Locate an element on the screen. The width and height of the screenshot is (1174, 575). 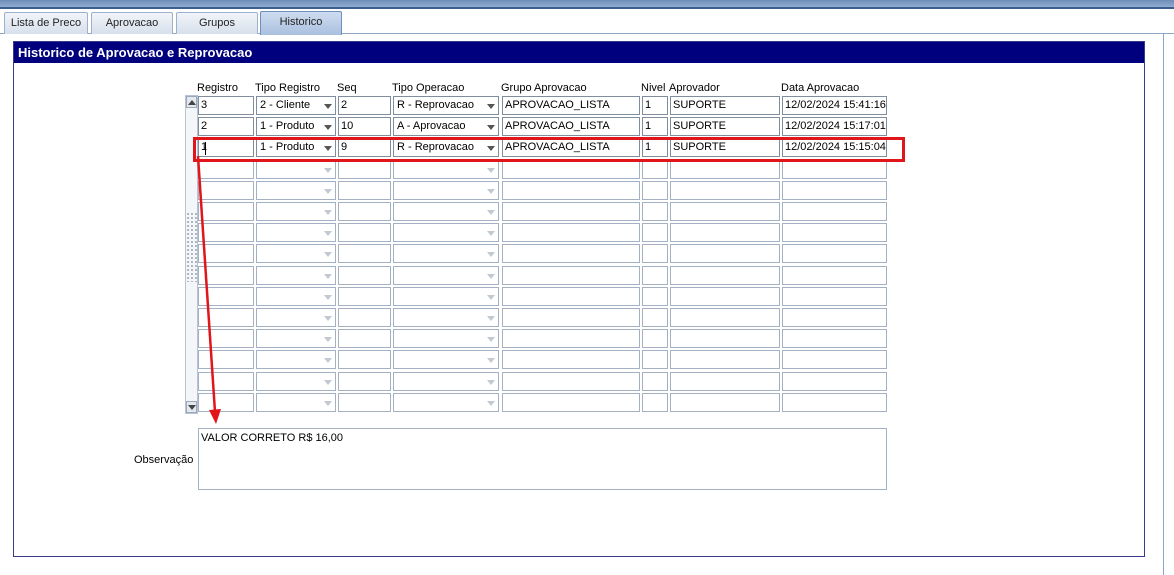
data-aprovacao-field: 12/02/2024 15:41:16 is located at coordinates (834, 105).